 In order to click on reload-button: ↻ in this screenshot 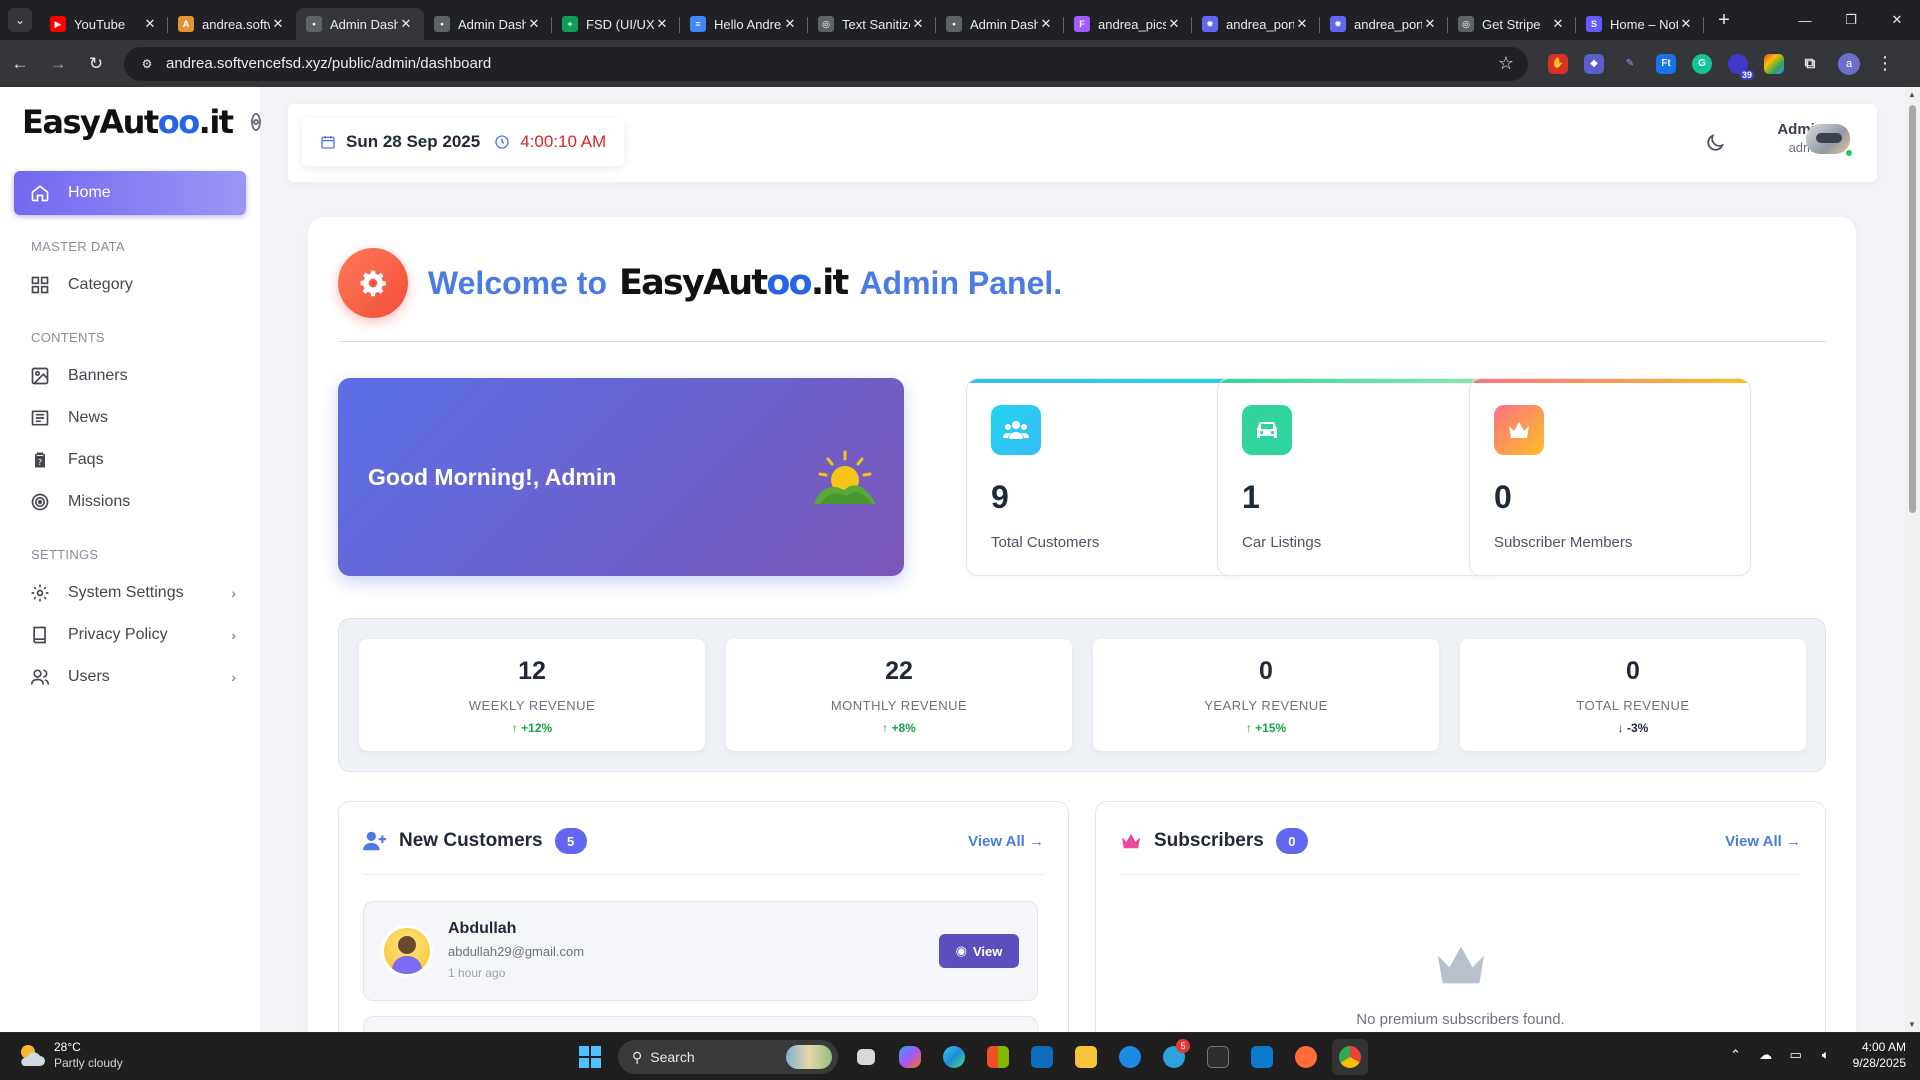, I will do `click(96, 64)`.